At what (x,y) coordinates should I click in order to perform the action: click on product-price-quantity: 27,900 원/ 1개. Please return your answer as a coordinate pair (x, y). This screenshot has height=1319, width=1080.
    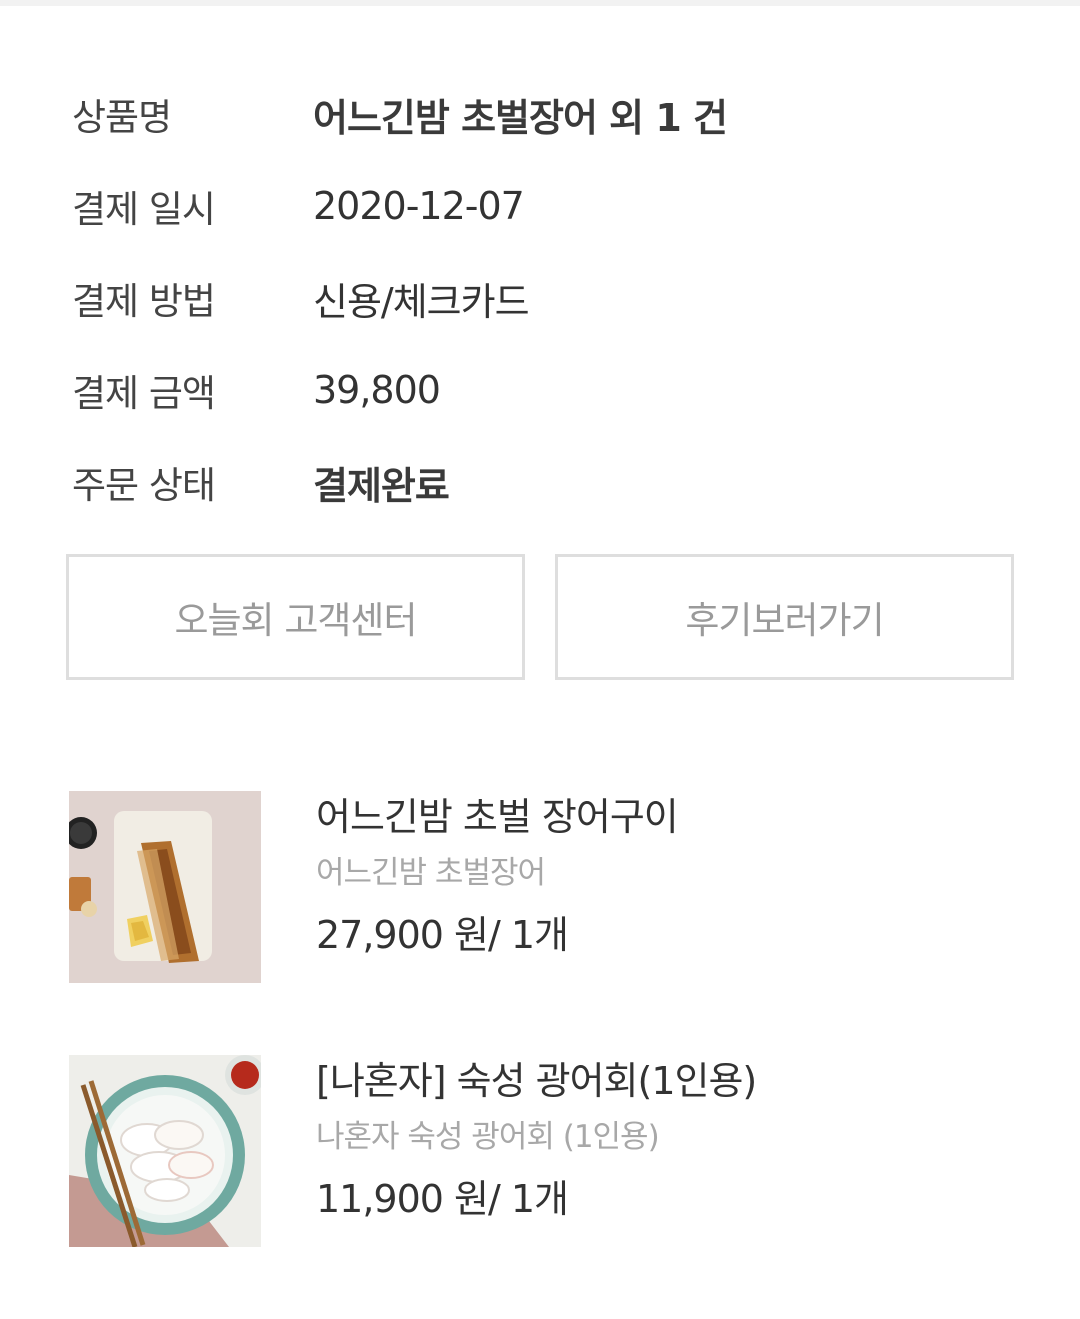
    Looking at the image, I should click on (442, 935).